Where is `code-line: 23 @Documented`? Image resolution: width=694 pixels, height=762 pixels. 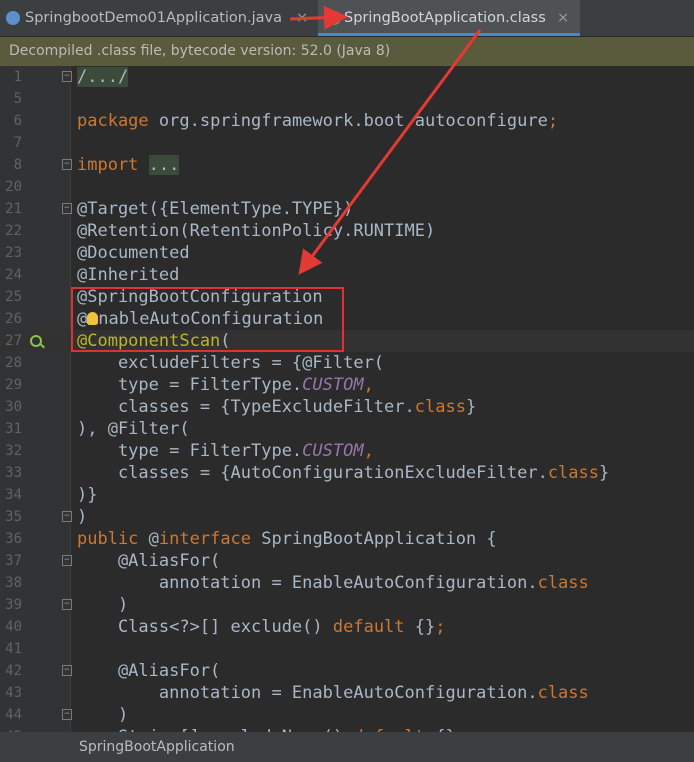 code-line: 23 @Documented is located at coordinates (347, 253).